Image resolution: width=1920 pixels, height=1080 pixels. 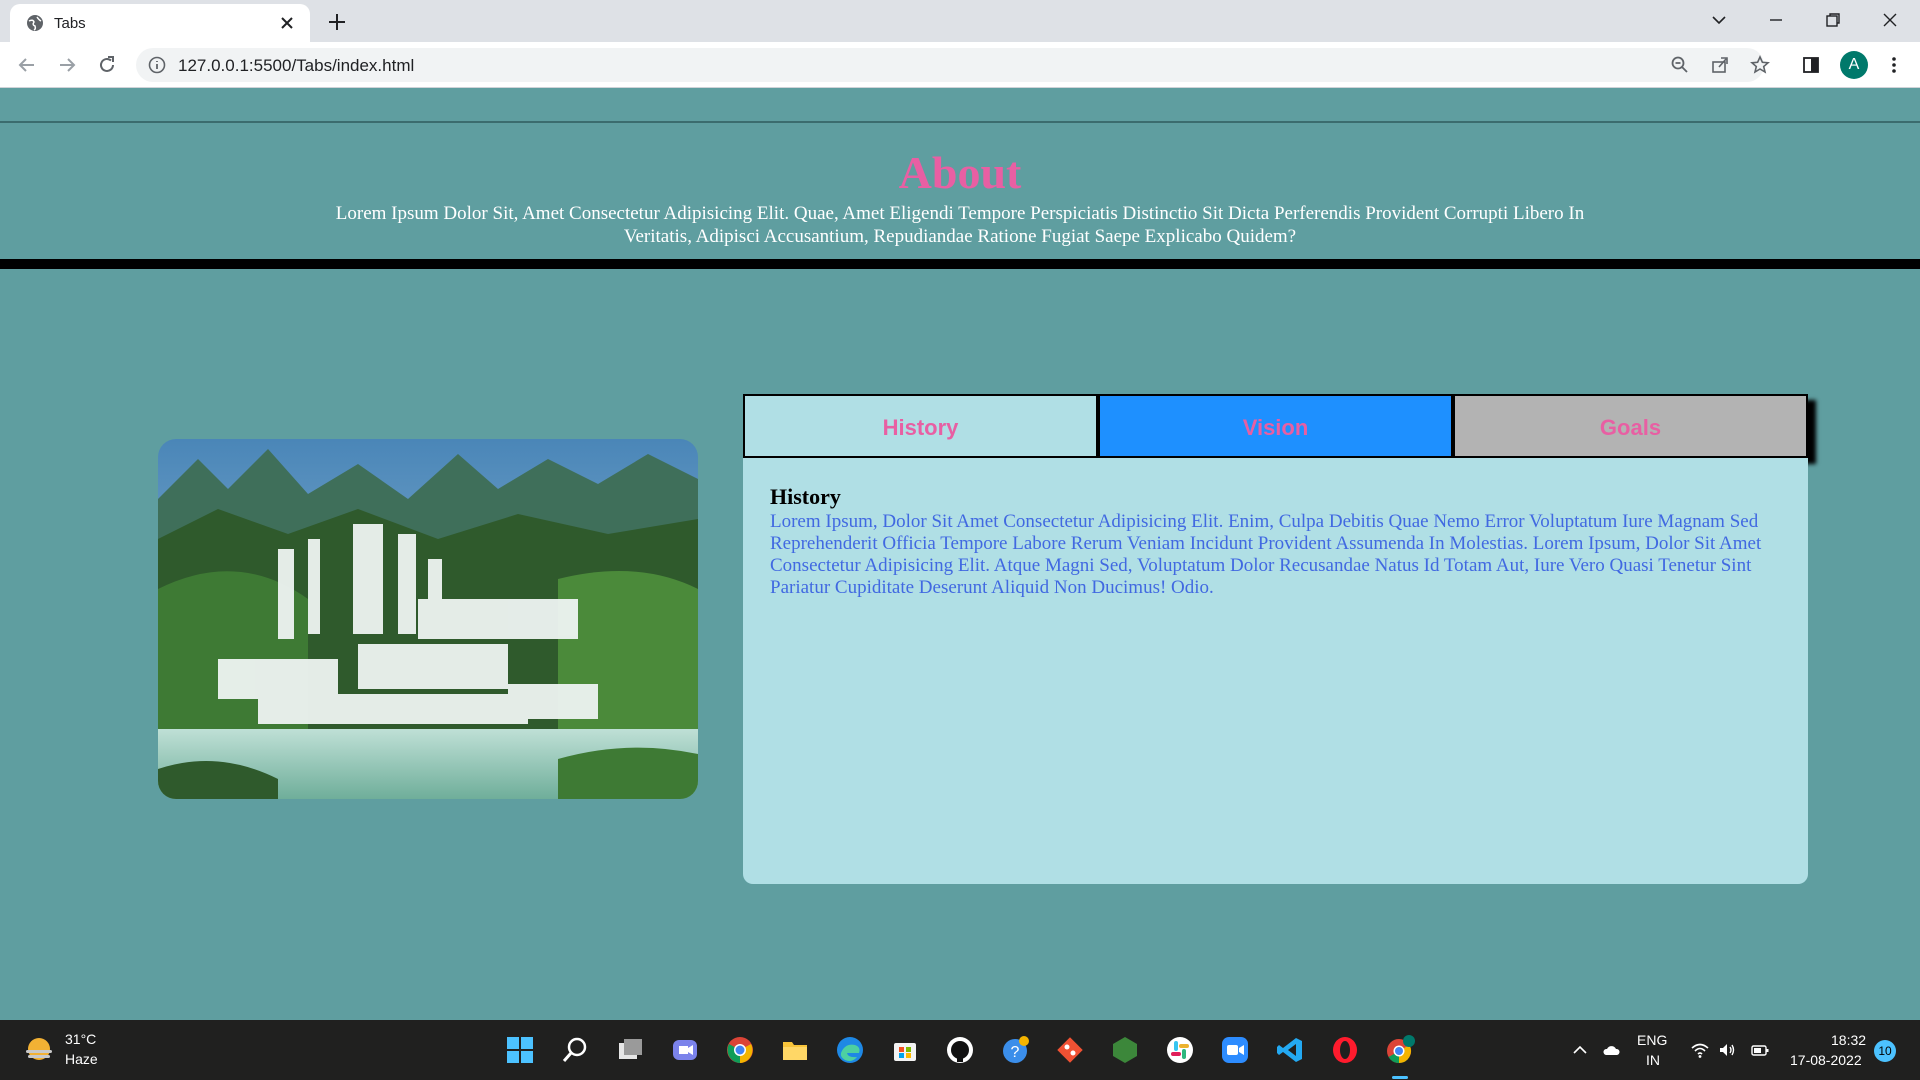 I want to click on file-explorer-icon, so click(x=795, y=1050).